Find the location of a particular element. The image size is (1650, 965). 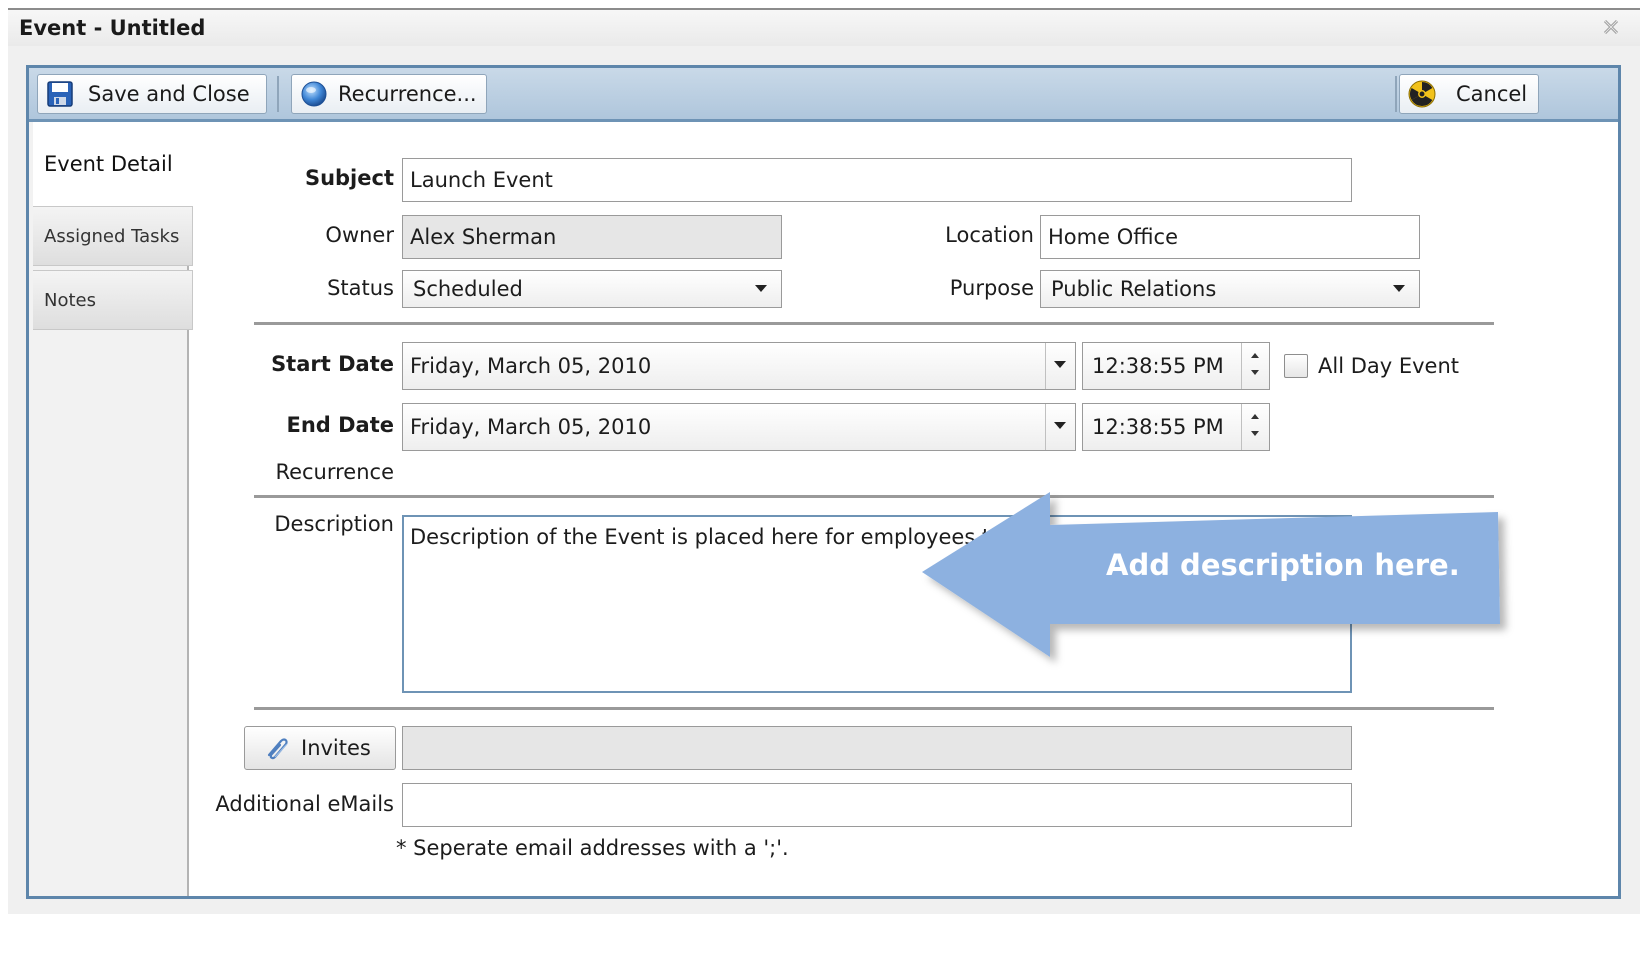

start-time-value: 12:38:55 PM is located at coordinates (1158, 366).